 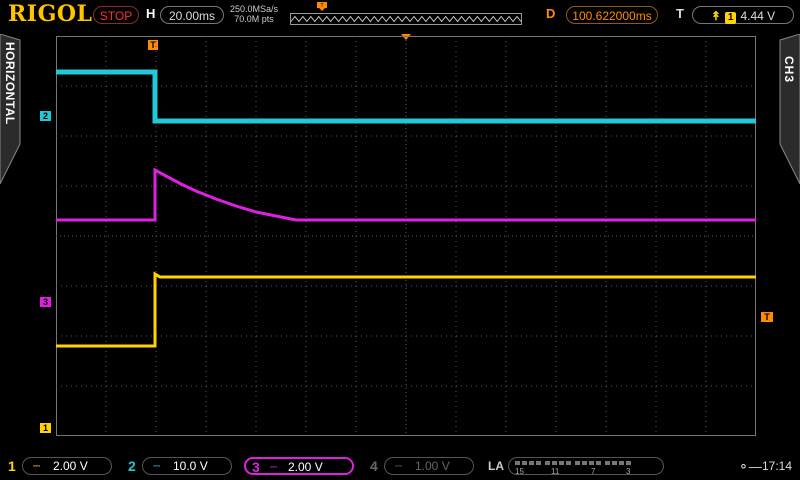 I want to click on ch1-scale-box: ⎓ 2.00 V, so click(x=67, y=466).